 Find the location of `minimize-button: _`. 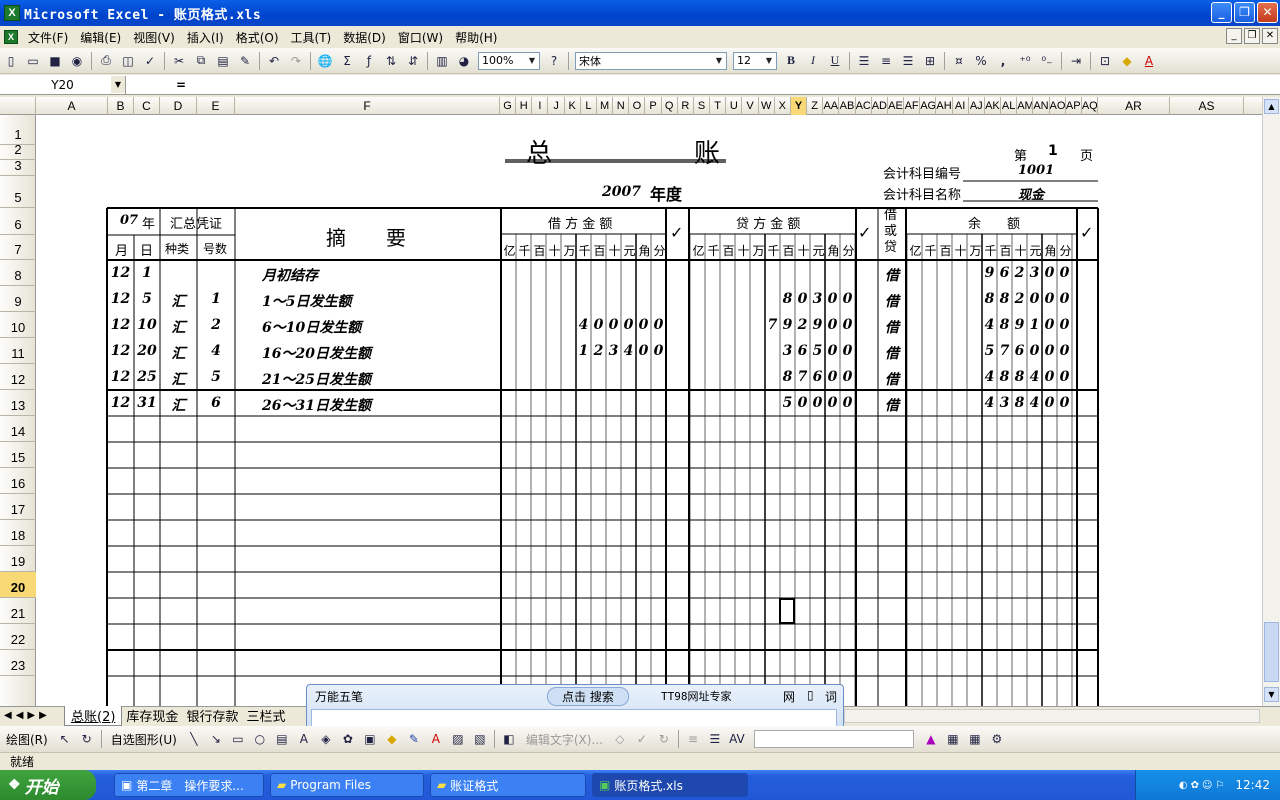

minimize-button: _ is located at coordinates (1221, 12).